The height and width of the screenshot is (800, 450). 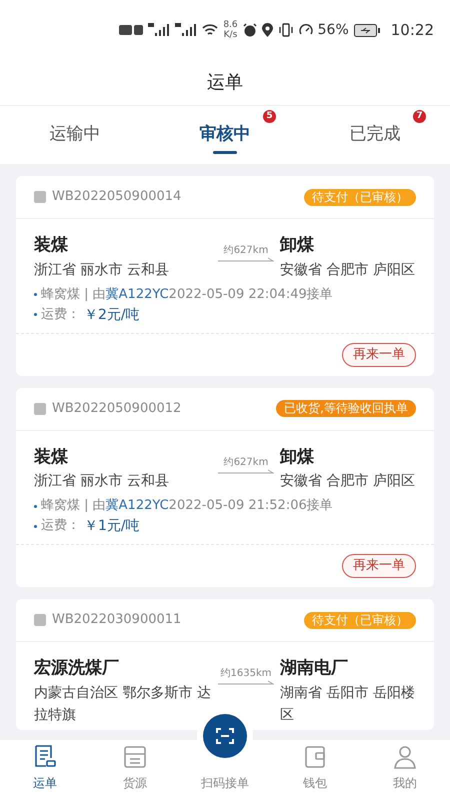 What do you see at coordinates (315, 757) in the screenshot?
I see `wallet-icon` at bounding box center [315, 757].